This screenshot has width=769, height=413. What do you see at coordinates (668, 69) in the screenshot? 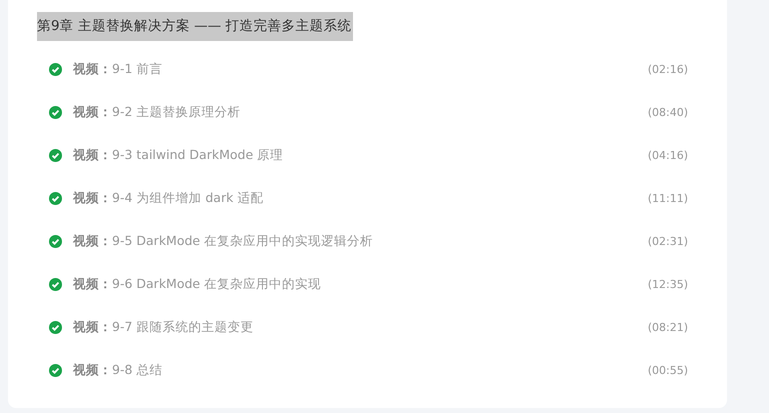
I see `lesson-duration: (02:16)` at bounding box center [668, 69].